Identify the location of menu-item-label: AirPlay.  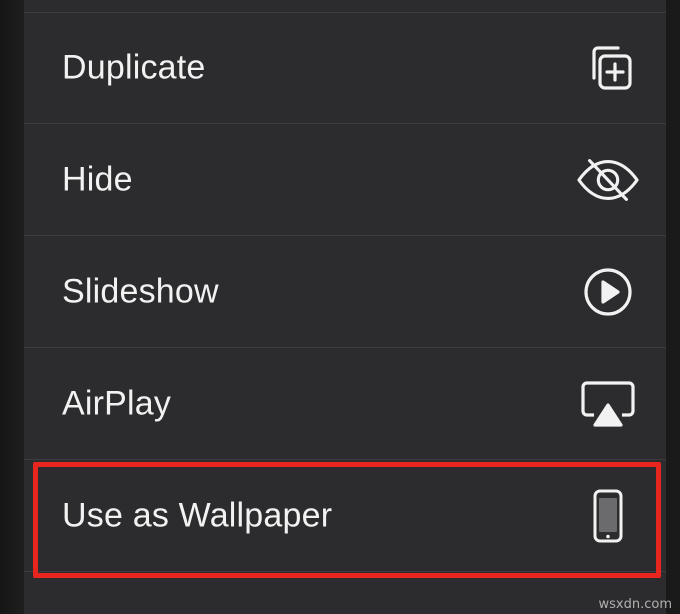
(117, 403).